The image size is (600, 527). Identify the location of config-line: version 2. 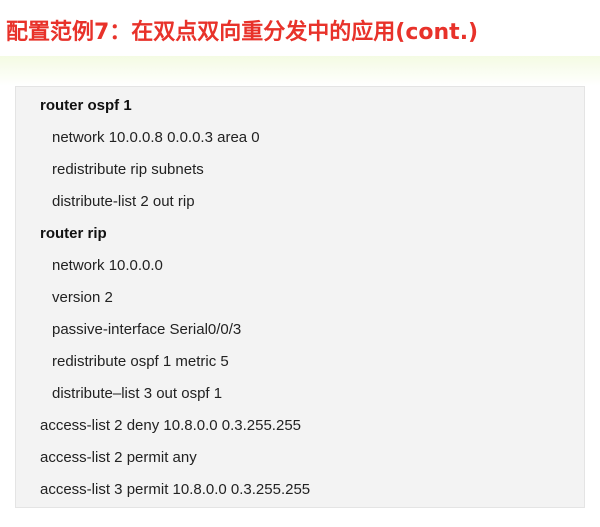
(82, 297).